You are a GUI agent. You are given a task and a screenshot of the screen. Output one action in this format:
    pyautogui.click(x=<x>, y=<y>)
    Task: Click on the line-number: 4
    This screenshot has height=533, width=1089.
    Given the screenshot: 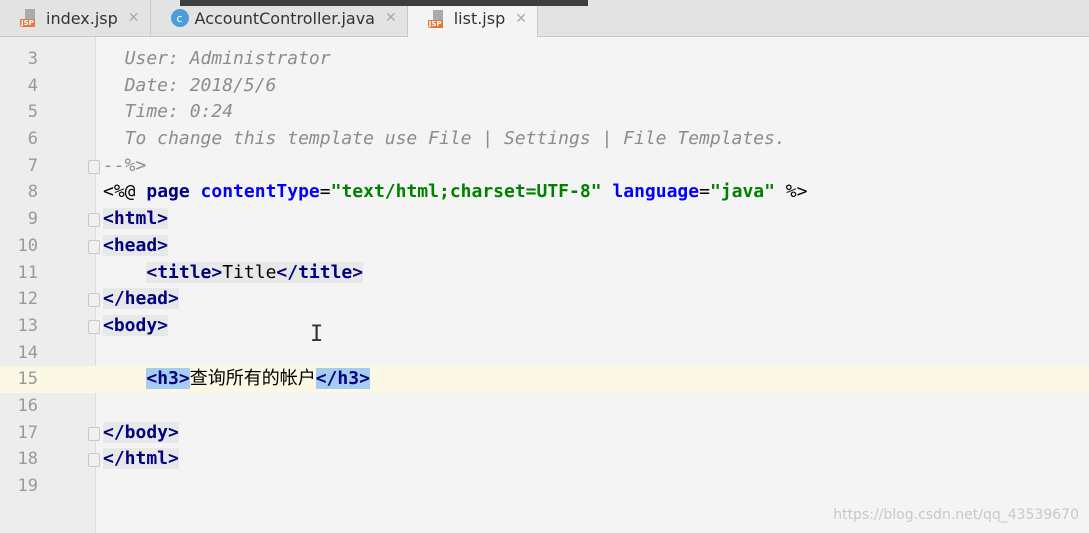 What is the action you would take?
    pyautogui.click(x=32, y=85)
    